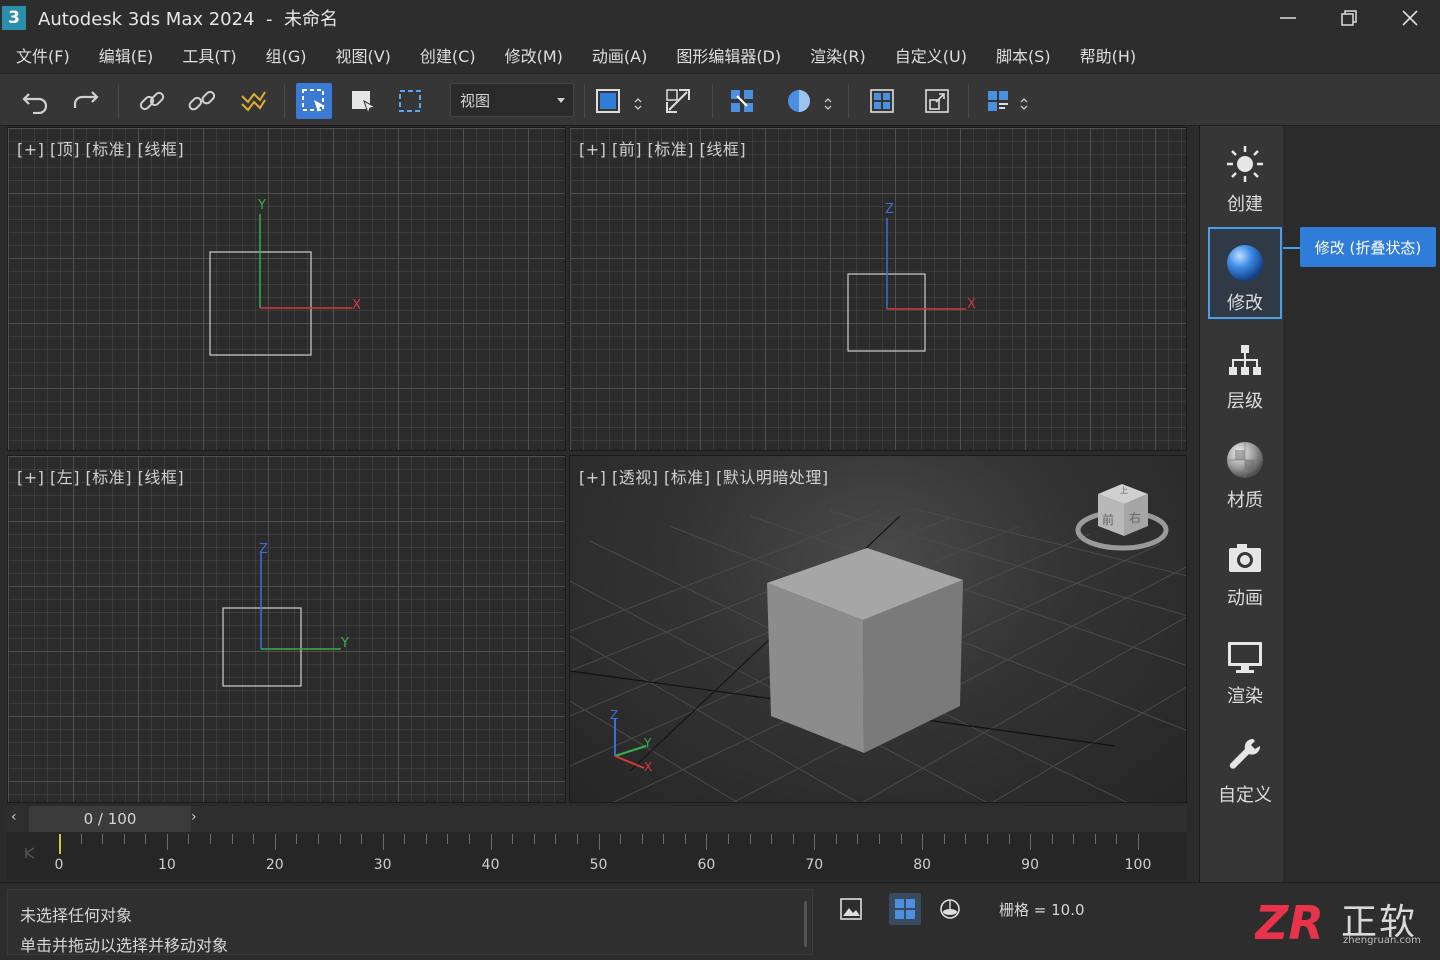 The height and width of the screenshot is (960, 1440). I want to click on scene-explorer-icon, so click(998, 101).